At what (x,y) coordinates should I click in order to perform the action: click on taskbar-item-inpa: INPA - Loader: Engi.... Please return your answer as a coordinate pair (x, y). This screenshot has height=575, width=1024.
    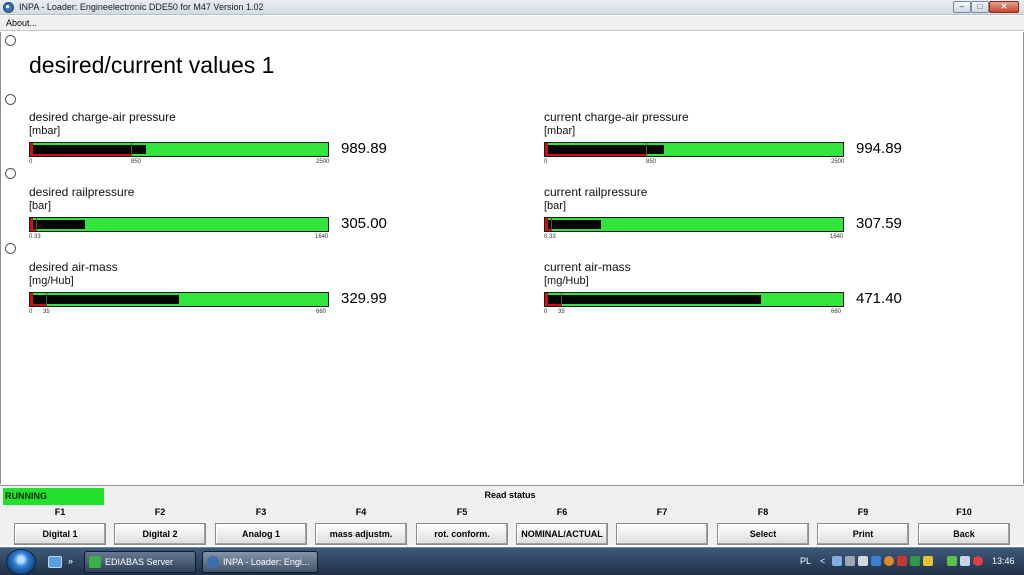
    Looking at the image, I should click on (260, 562).